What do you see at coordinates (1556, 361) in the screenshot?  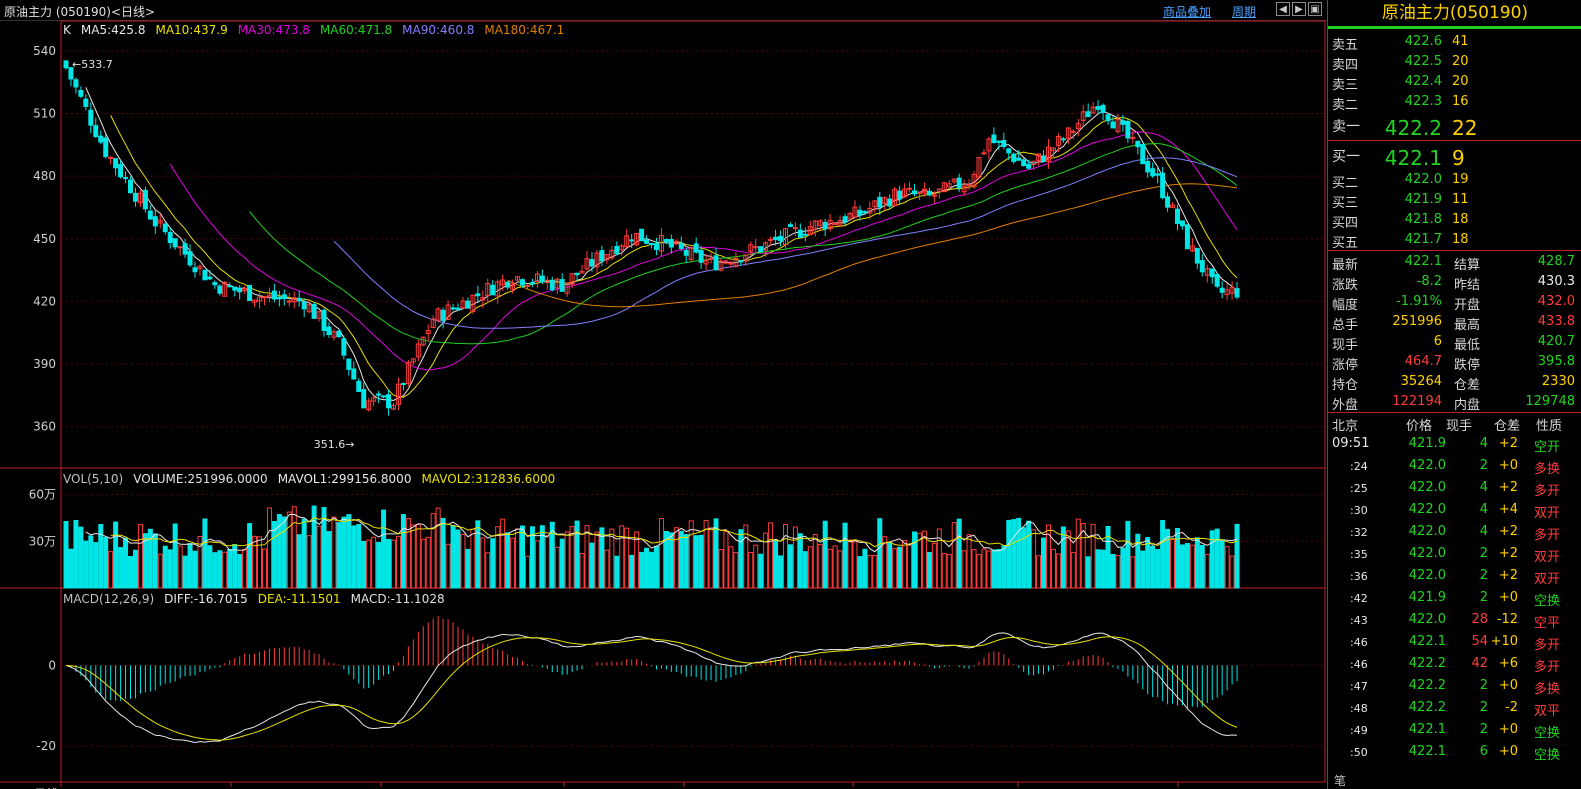 I see `stat-value: 395.8` at bounding box center [1556, 361].